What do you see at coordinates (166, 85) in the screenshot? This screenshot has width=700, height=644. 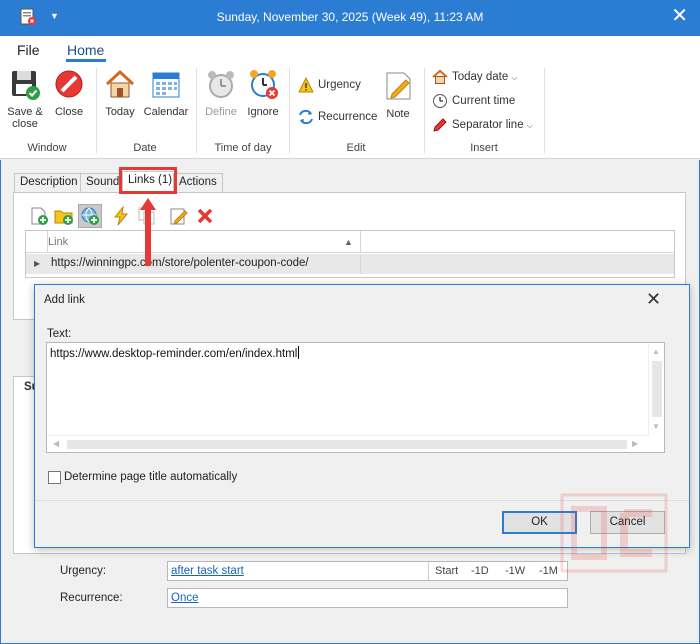 I see `calendar-icon` at bounding box center [166, 85].